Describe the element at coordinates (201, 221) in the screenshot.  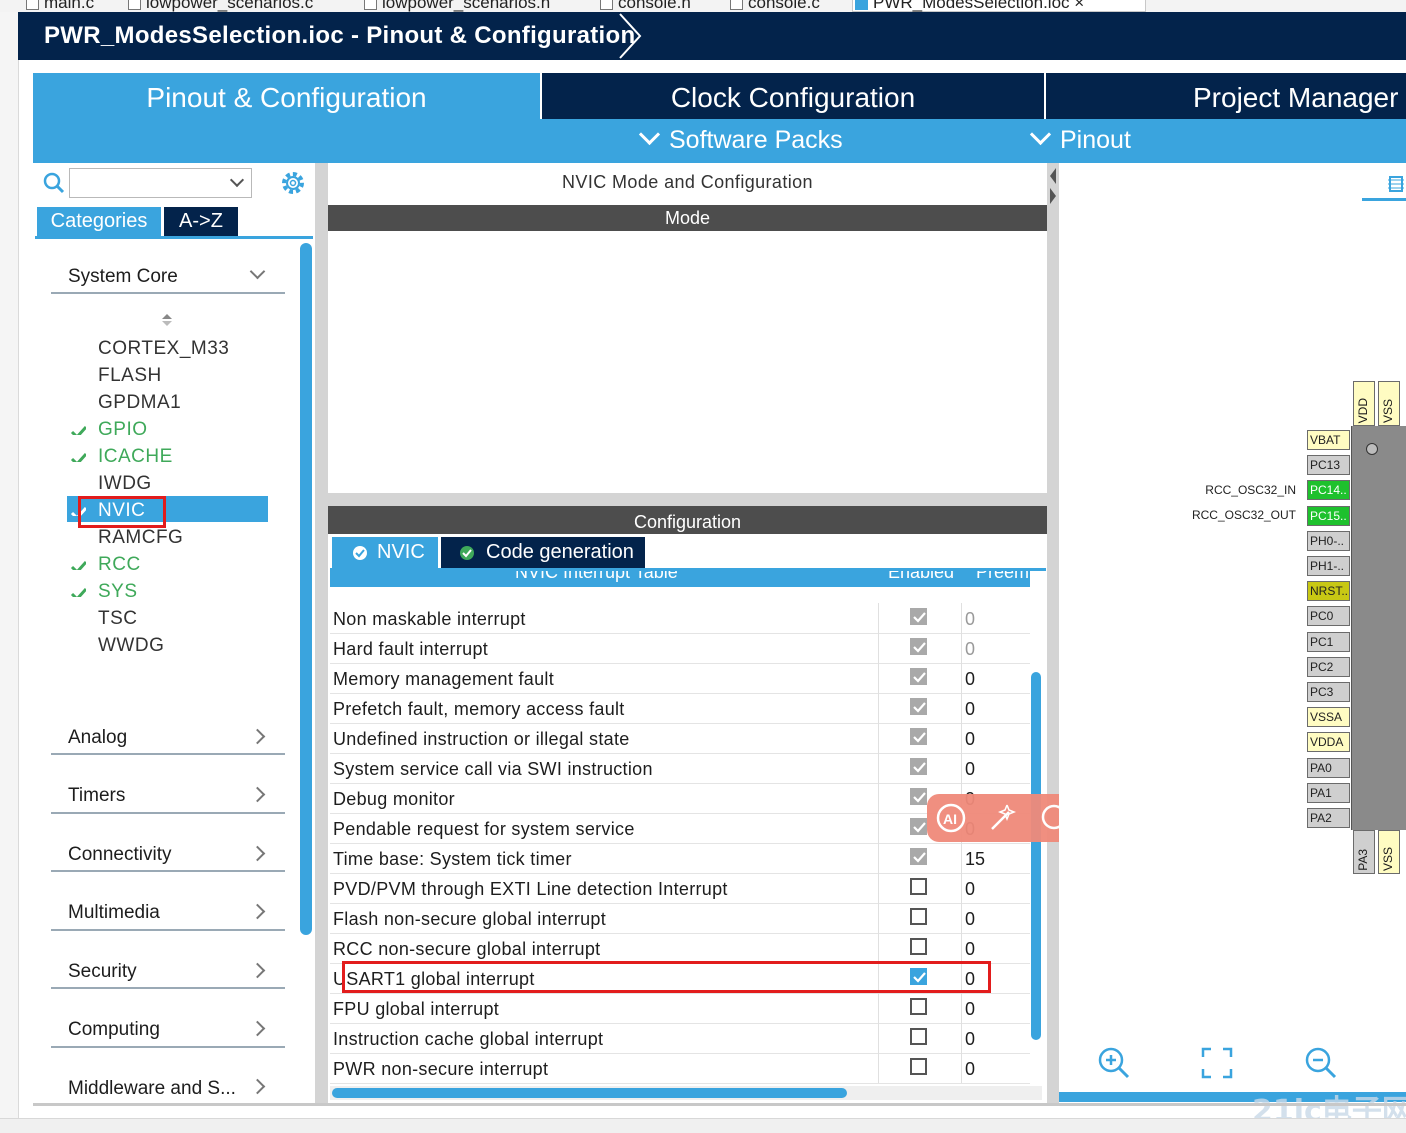
I see `tab-a-to-z: A->Z` at that location.